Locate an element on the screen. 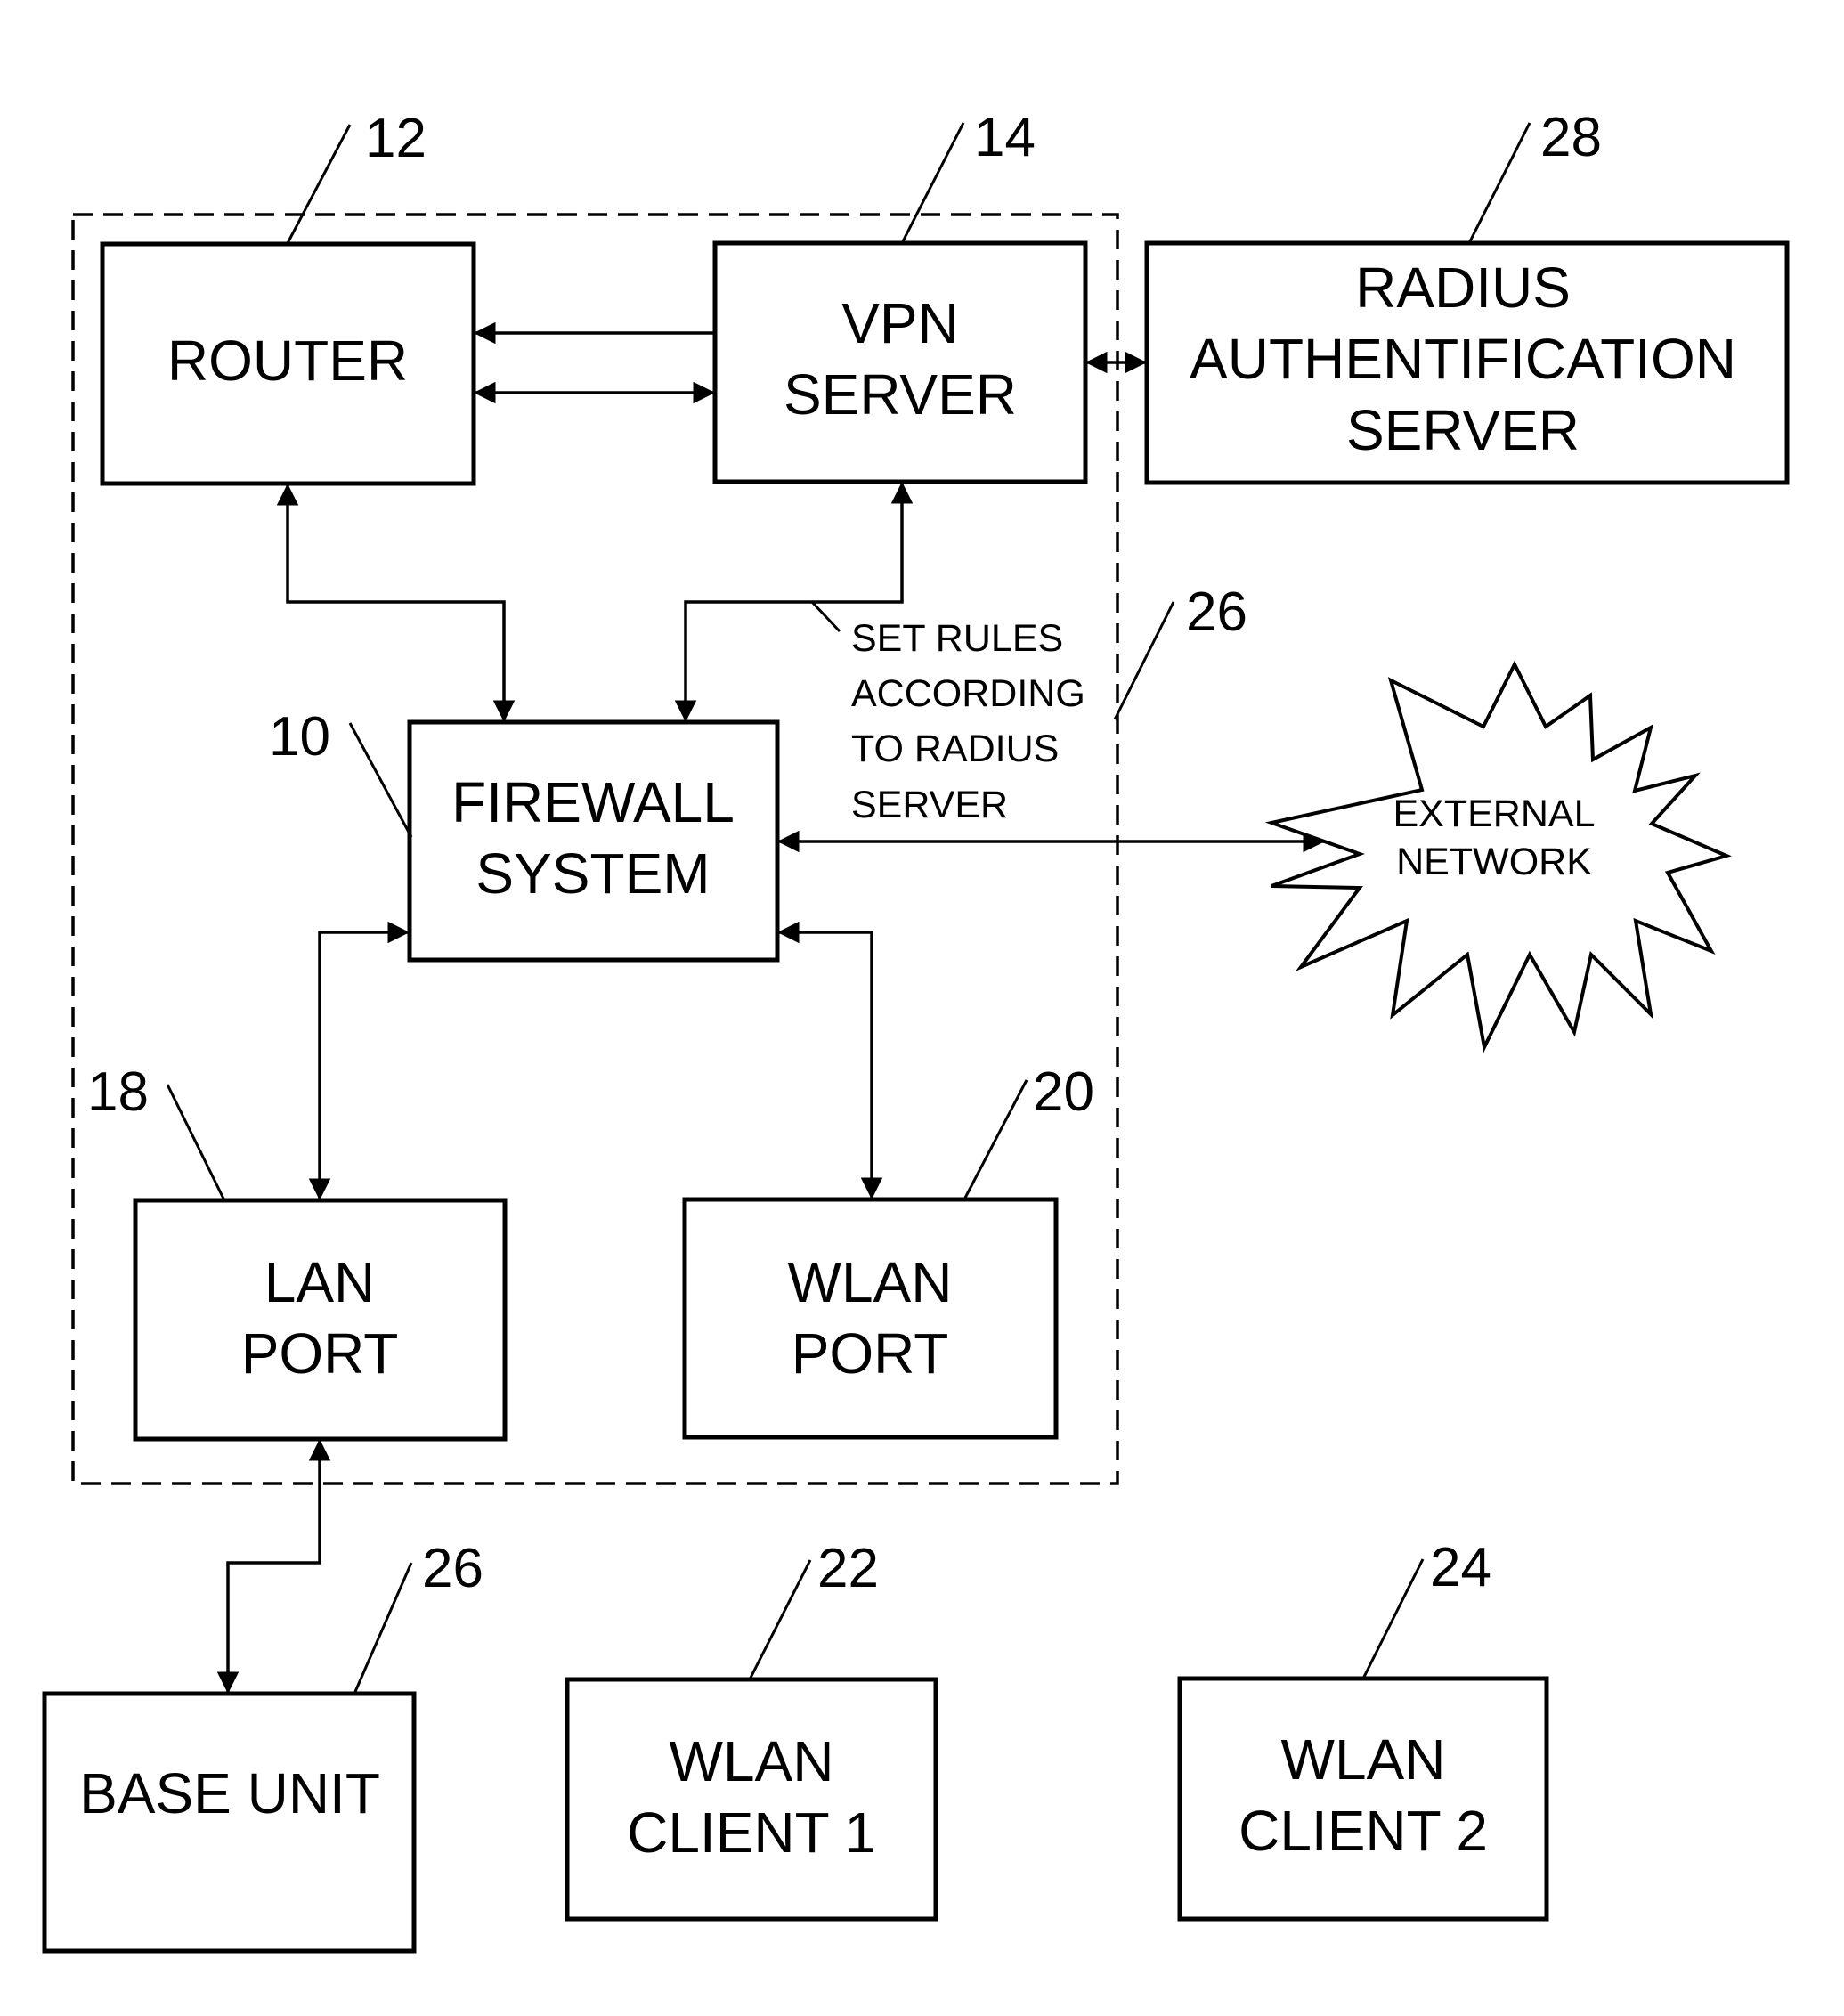 This screenshot has height=2016, width=1844. ref-18: 18 is located at coordinates (118, 1092).